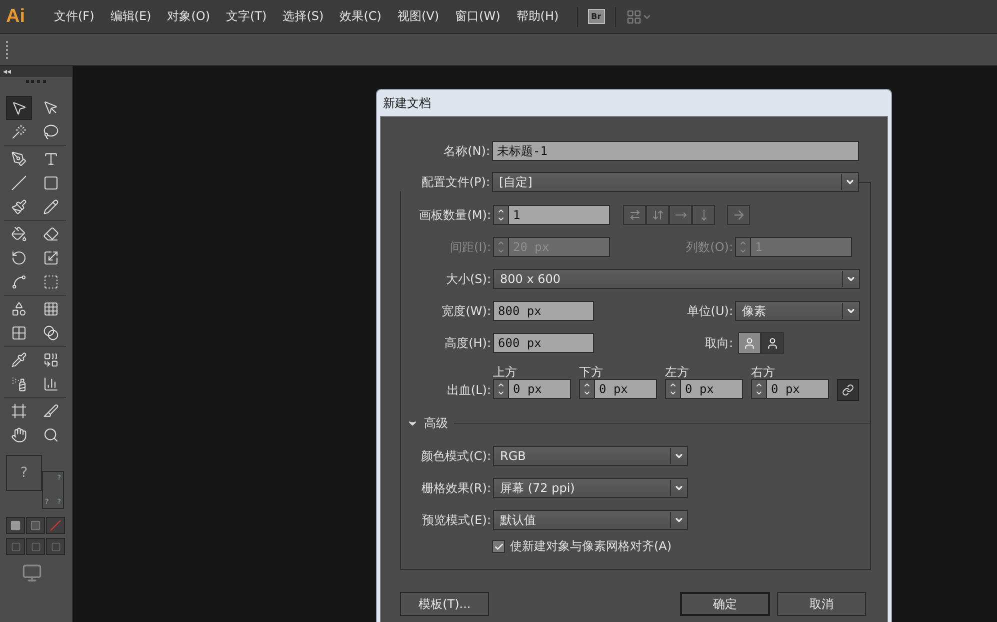 Image resolution: width=997 pixels, height=622 pixels. Describe the element at coordinates (551, 215) in the screenshot. I see `artboard-count-field: 1` at that location.